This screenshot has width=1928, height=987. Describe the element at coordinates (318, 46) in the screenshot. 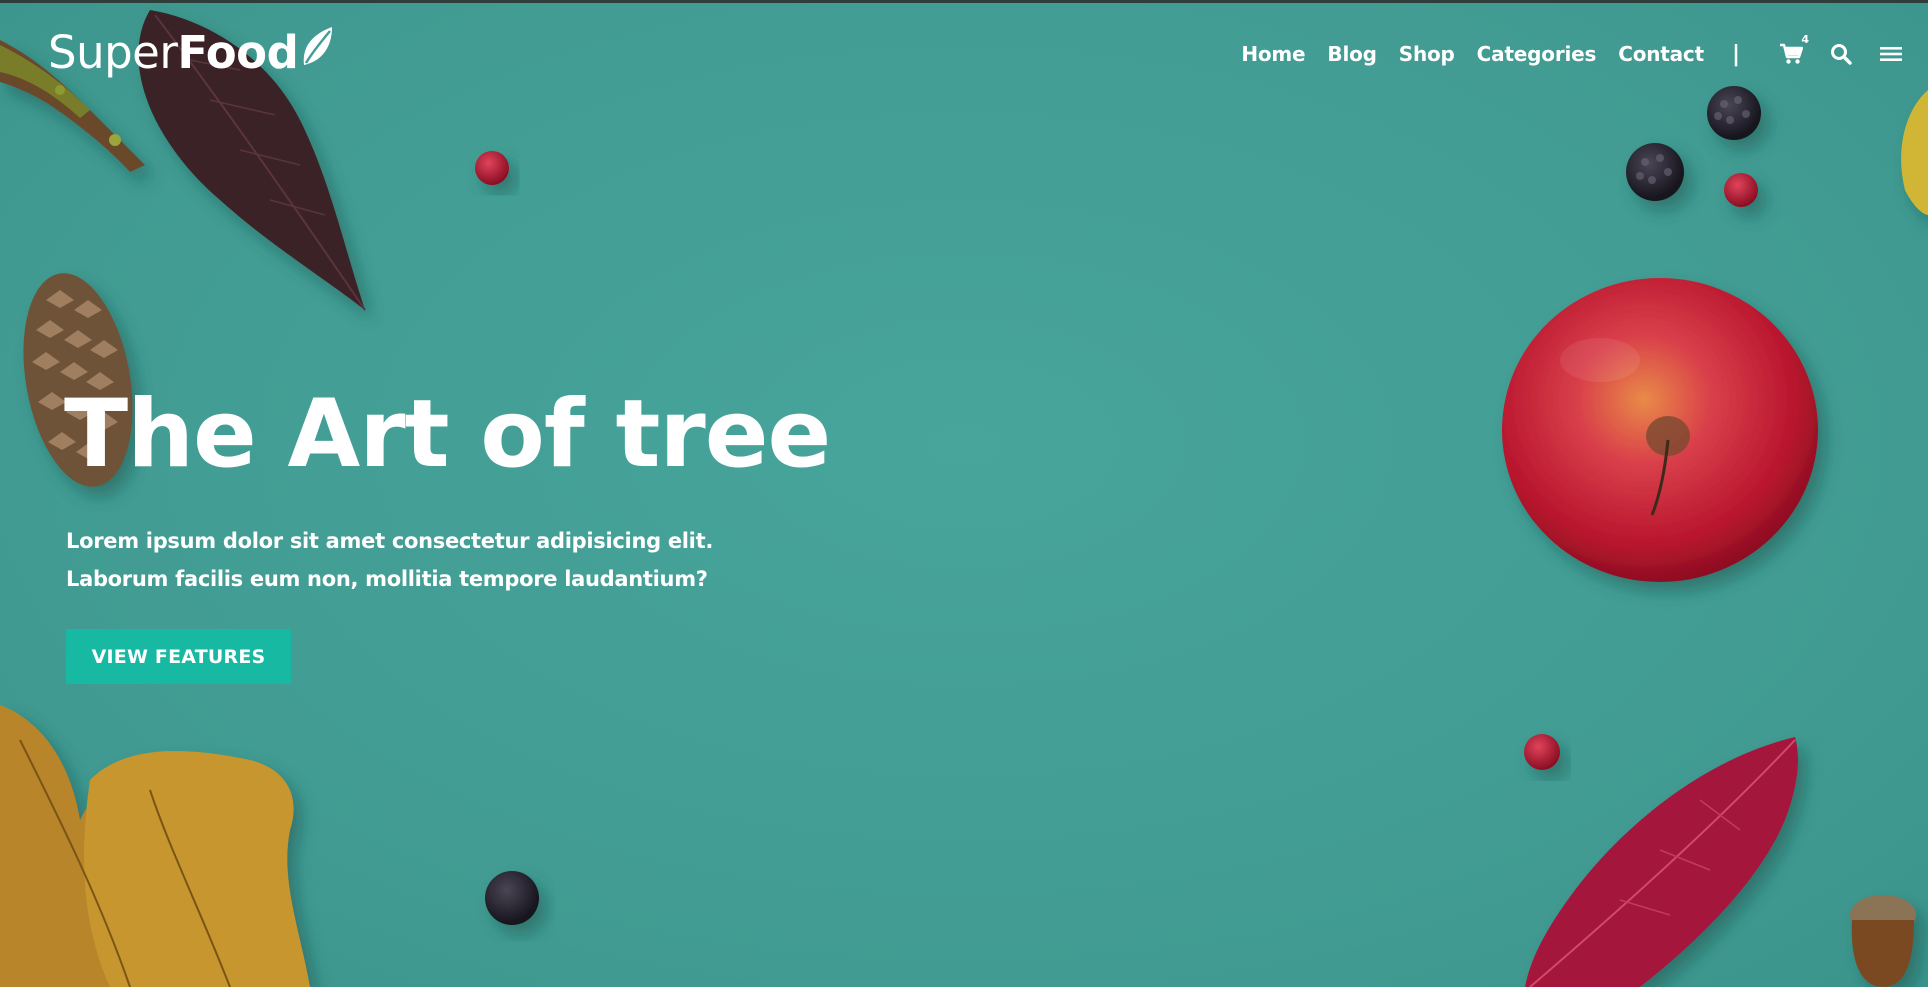

I see `leaf-logo-icon` at that location.